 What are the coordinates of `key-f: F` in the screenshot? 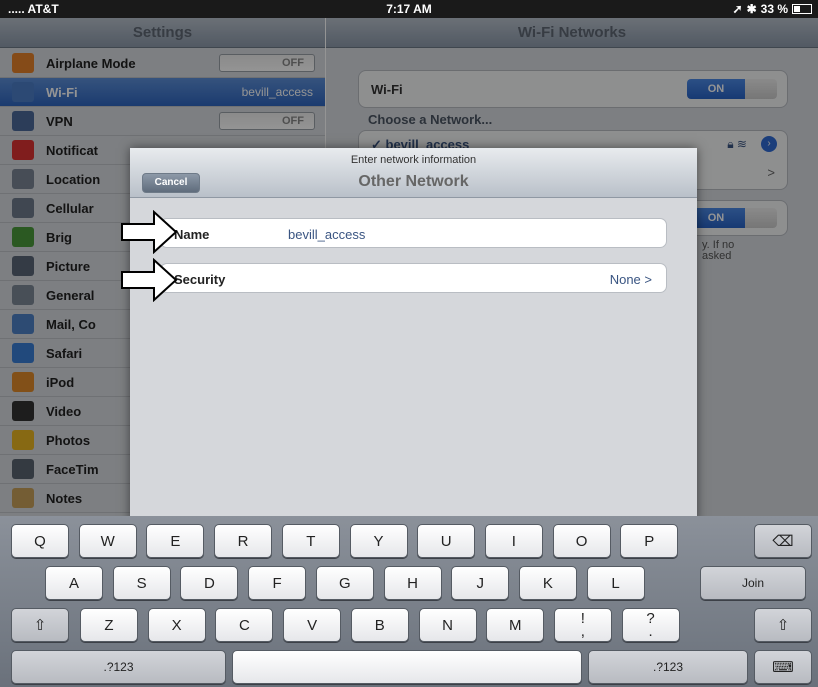 It's located at (277, 583).